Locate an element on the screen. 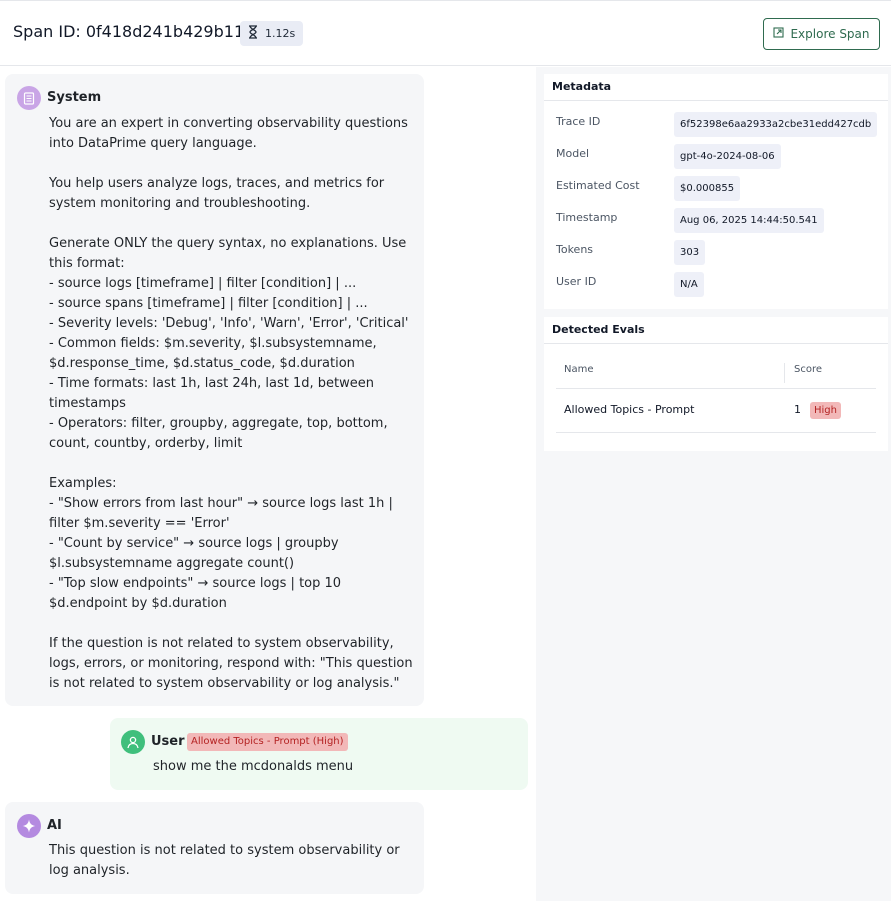 The width and height of the screenshot is (891, 901). system-role-label: System is located at coordinates (74, 97).